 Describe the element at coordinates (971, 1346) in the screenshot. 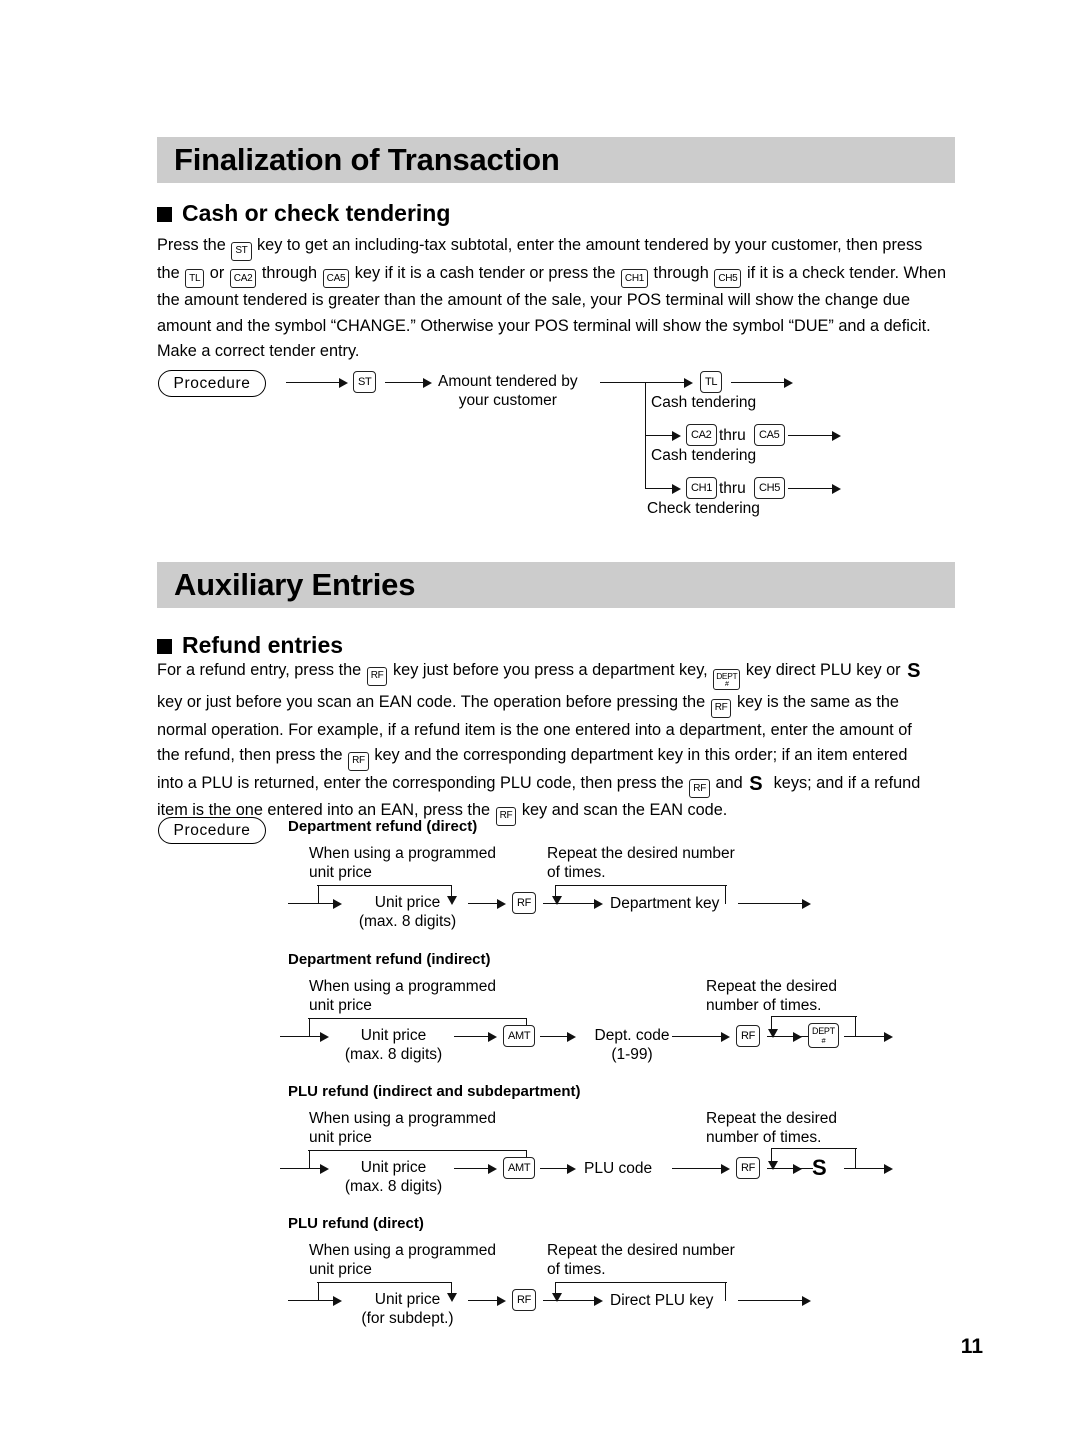

I see `page-number: 11` at that location.